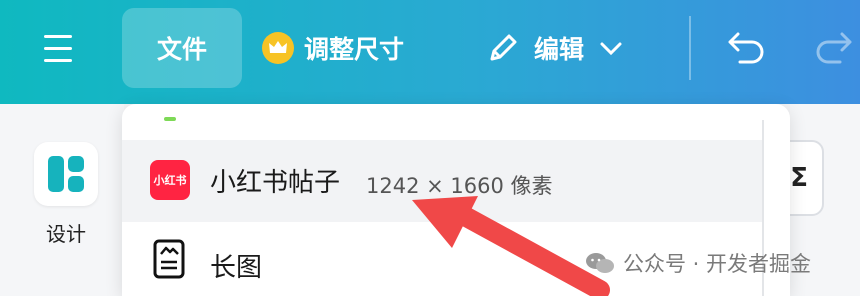 Image resolution: width=860 pixels, height=296 pixels. What do you see at coordinates (717, 264) in the screenshot?
I see `watermark-text: 公众号 · 开发者掘金` at bounding box center [717, 264].